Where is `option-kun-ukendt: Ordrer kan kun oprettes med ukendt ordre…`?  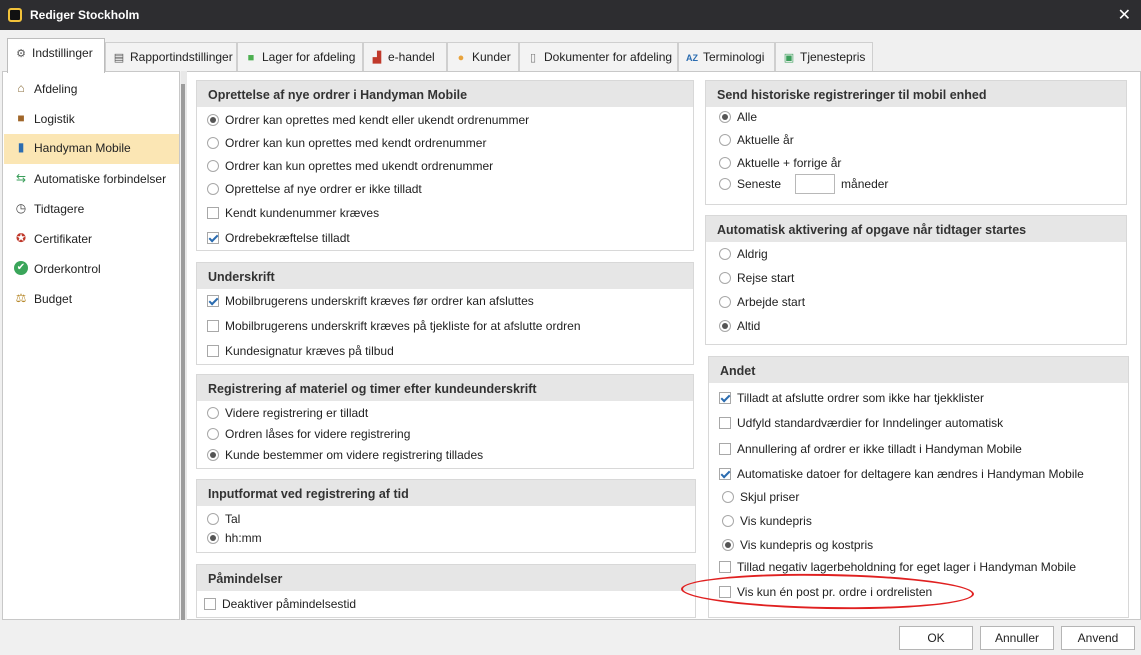
option-kun-ukendt: Ordrer kan kun oprettes med ukendt ordre… is located at coordinates (350, 166).